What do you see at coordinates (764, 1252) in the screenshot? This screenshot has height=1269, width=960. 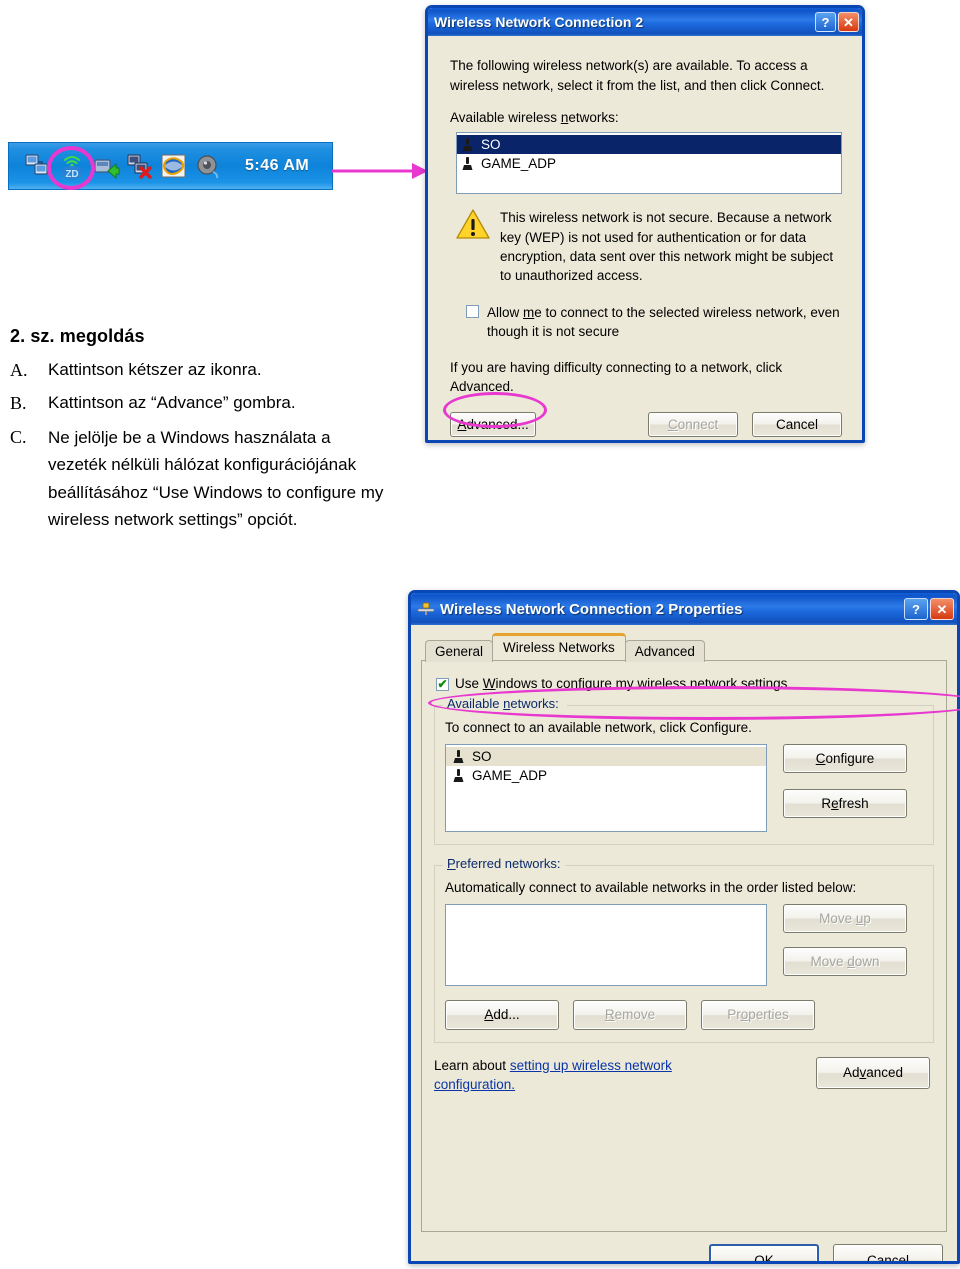 I see `ok-button: OK` at bounding box center [764, 1252].